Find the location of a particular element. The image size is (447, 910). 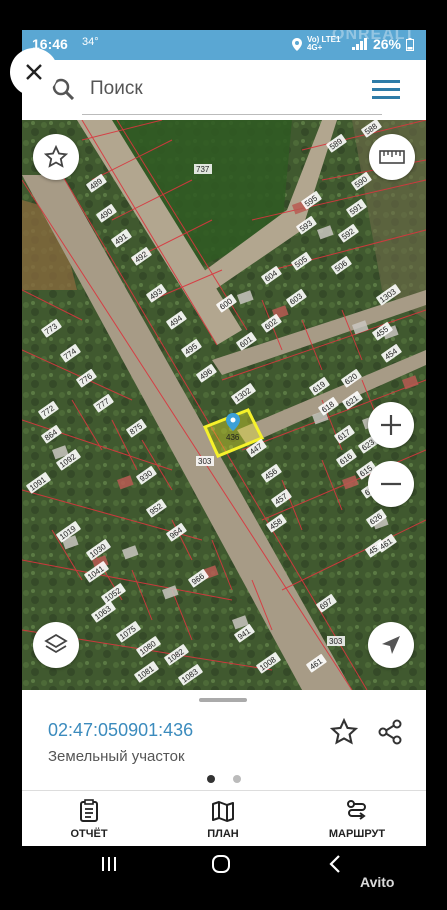

navigation-arrow-icon is located at coordinates (391, 645).